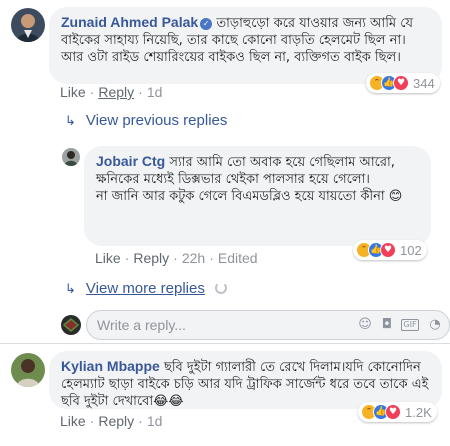  I want to click on comment-actions: Like · Reply · 22h · Edited, so click(176, 258).